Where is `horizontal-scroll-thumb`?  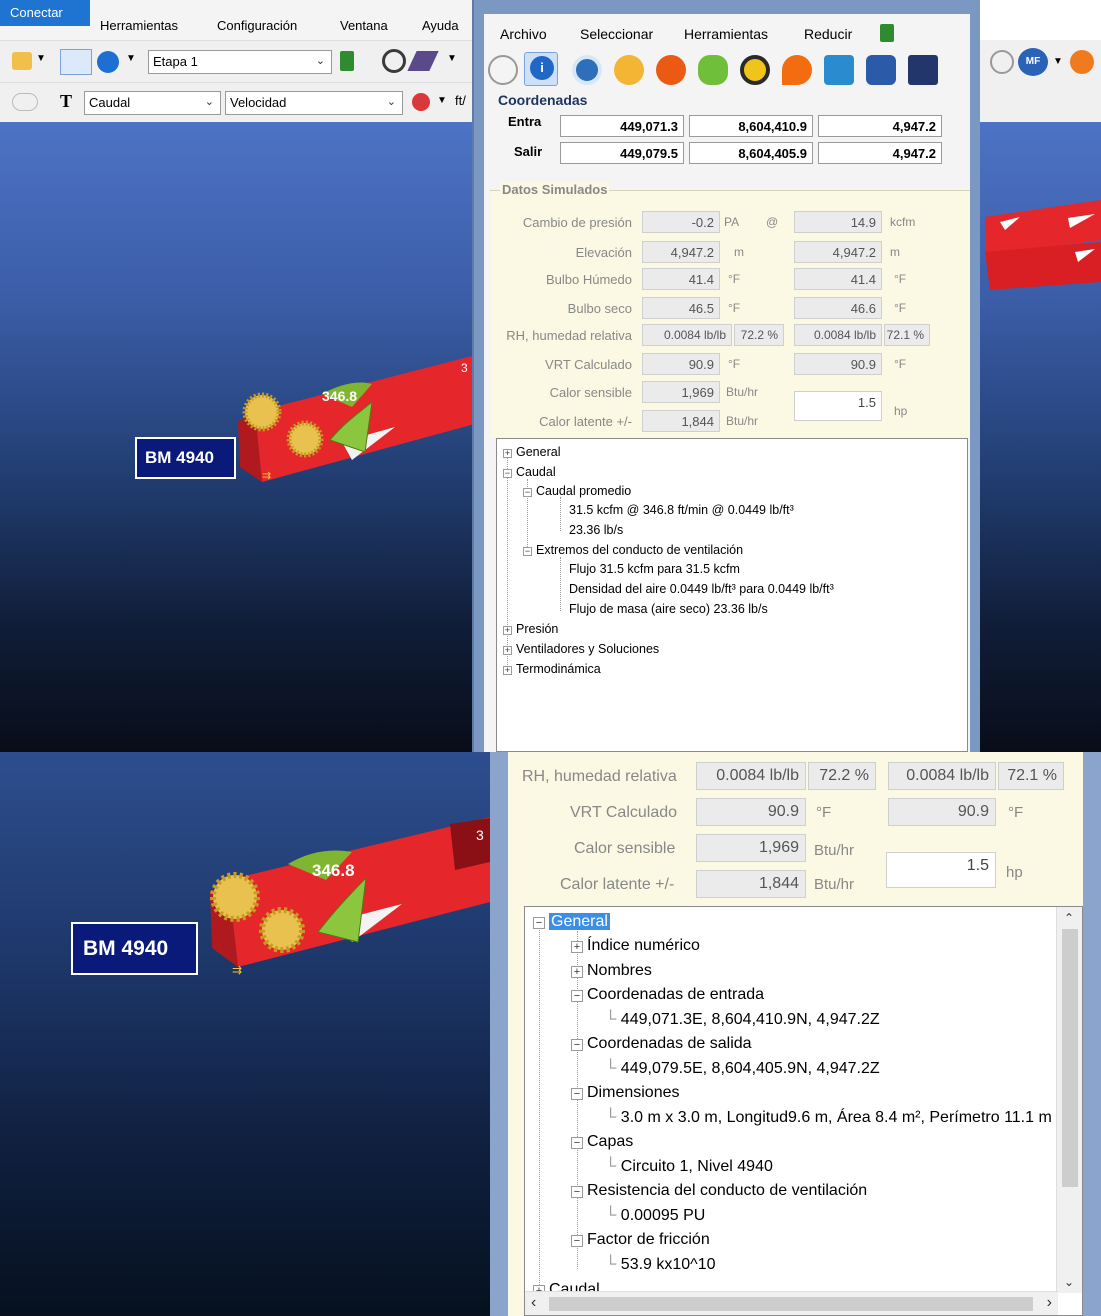
horizontal-scroll-thumb is located at coordinates (791, 1304).